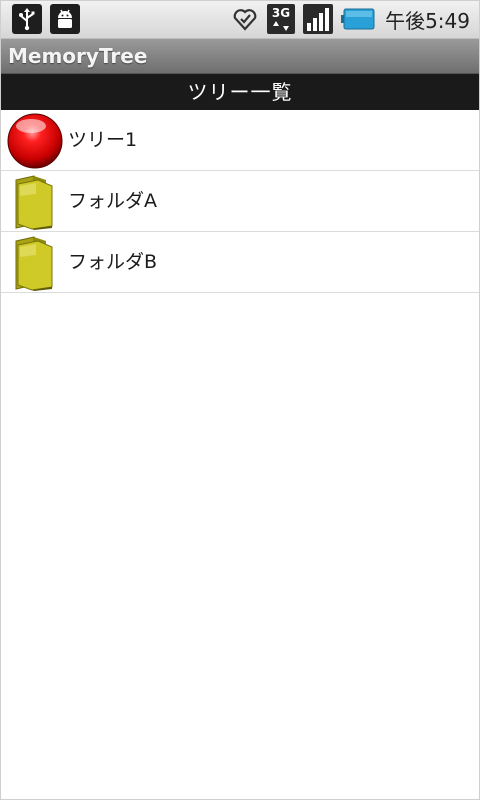  What do you see at coordinates (113, 262) in the screenshot?
I see `list-item-label: フォルダB` at bounding box center [113, 262].